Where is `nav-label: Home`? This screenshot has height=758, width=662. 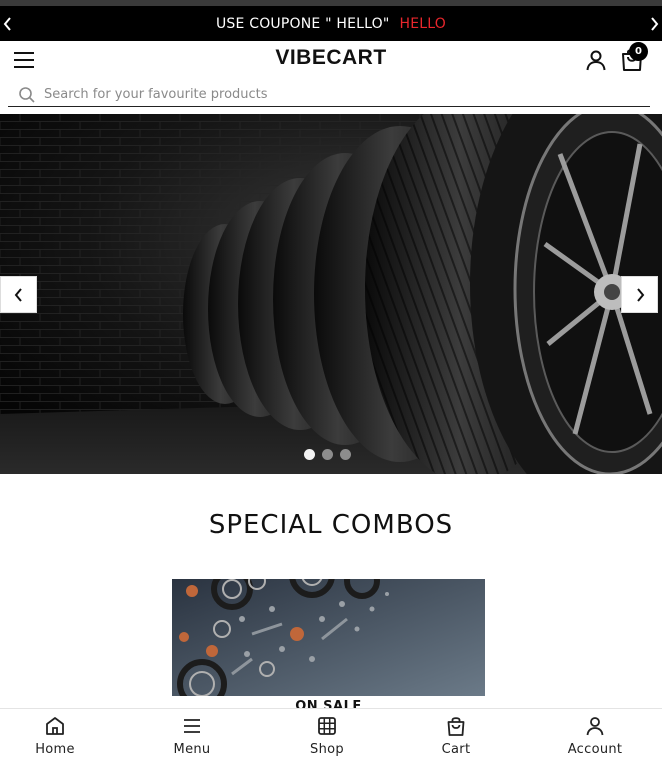 nav-label: Home is located at coordinates (55, 749).